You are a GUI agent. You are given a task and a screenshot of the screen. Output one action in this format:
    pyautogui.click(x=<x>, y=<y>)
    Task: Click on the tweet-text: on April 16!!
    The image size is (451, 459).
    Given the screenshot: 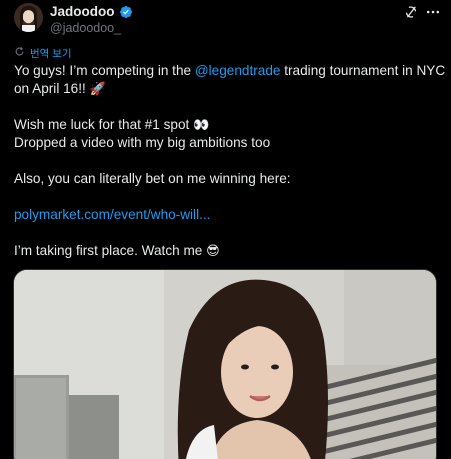 What is the action you would take?
    pyautogui.click(x=52, y=88)
    